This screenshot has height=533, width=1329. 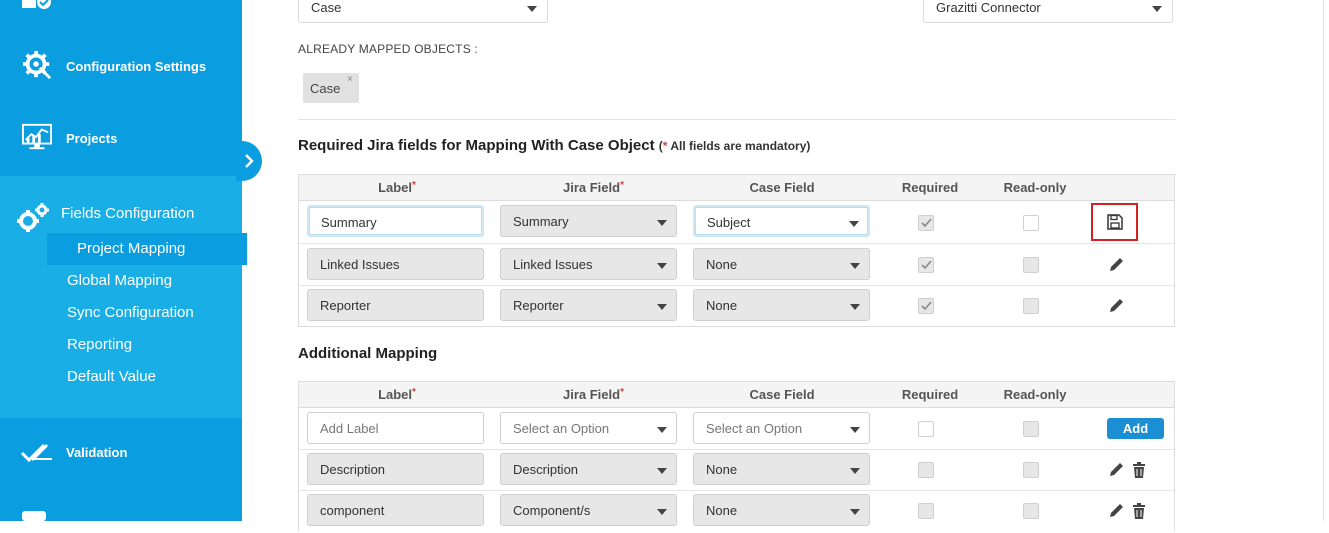 I want to click on sidebar-subitem-sync-configuration: Sync Configuration, so click(x=130, y=312).